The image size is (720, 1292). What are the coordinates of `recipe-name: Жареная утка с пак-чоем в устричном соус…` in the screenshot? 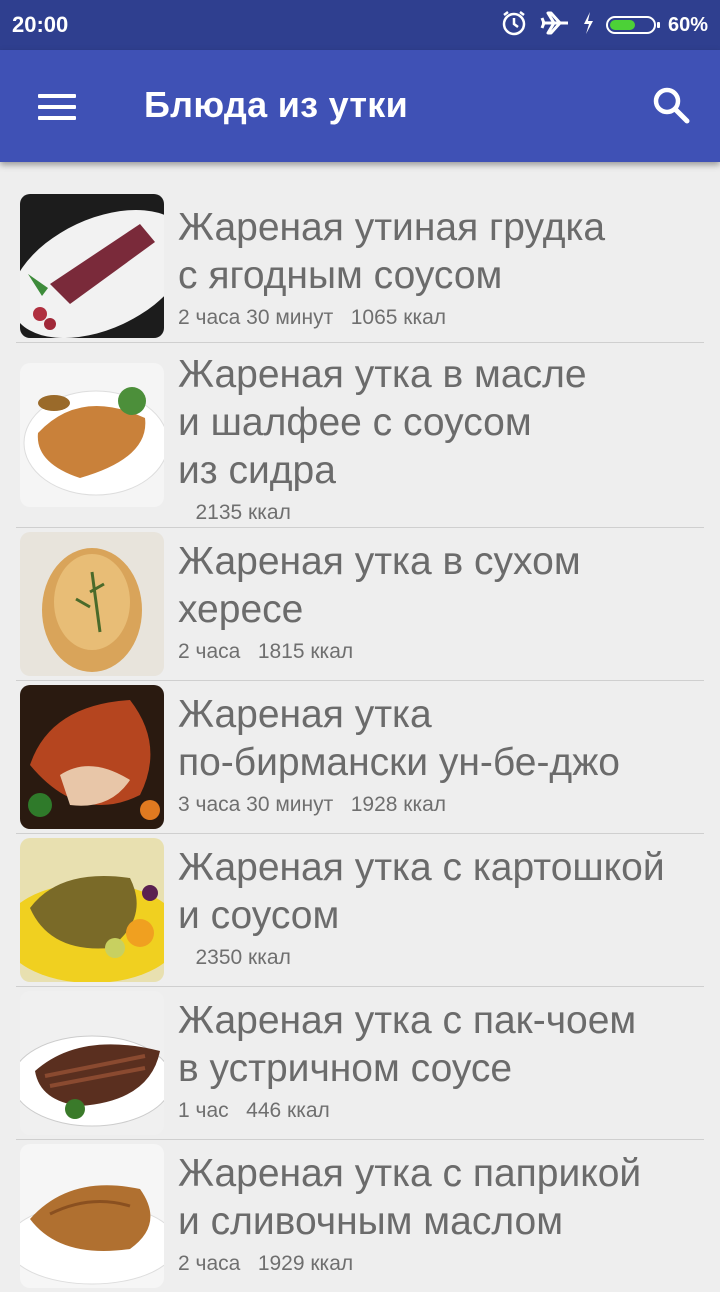 It's located at (407, 1044).